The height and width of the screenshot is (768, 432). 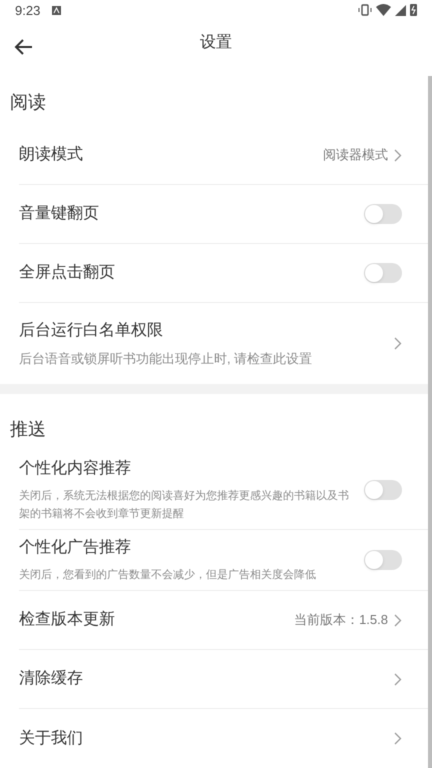 I want to click on settings-row: 个性化广告推荐 关闭后，您看到的广告数量不会减少，但是广告相关度会降低, so click(x=225, y=560).